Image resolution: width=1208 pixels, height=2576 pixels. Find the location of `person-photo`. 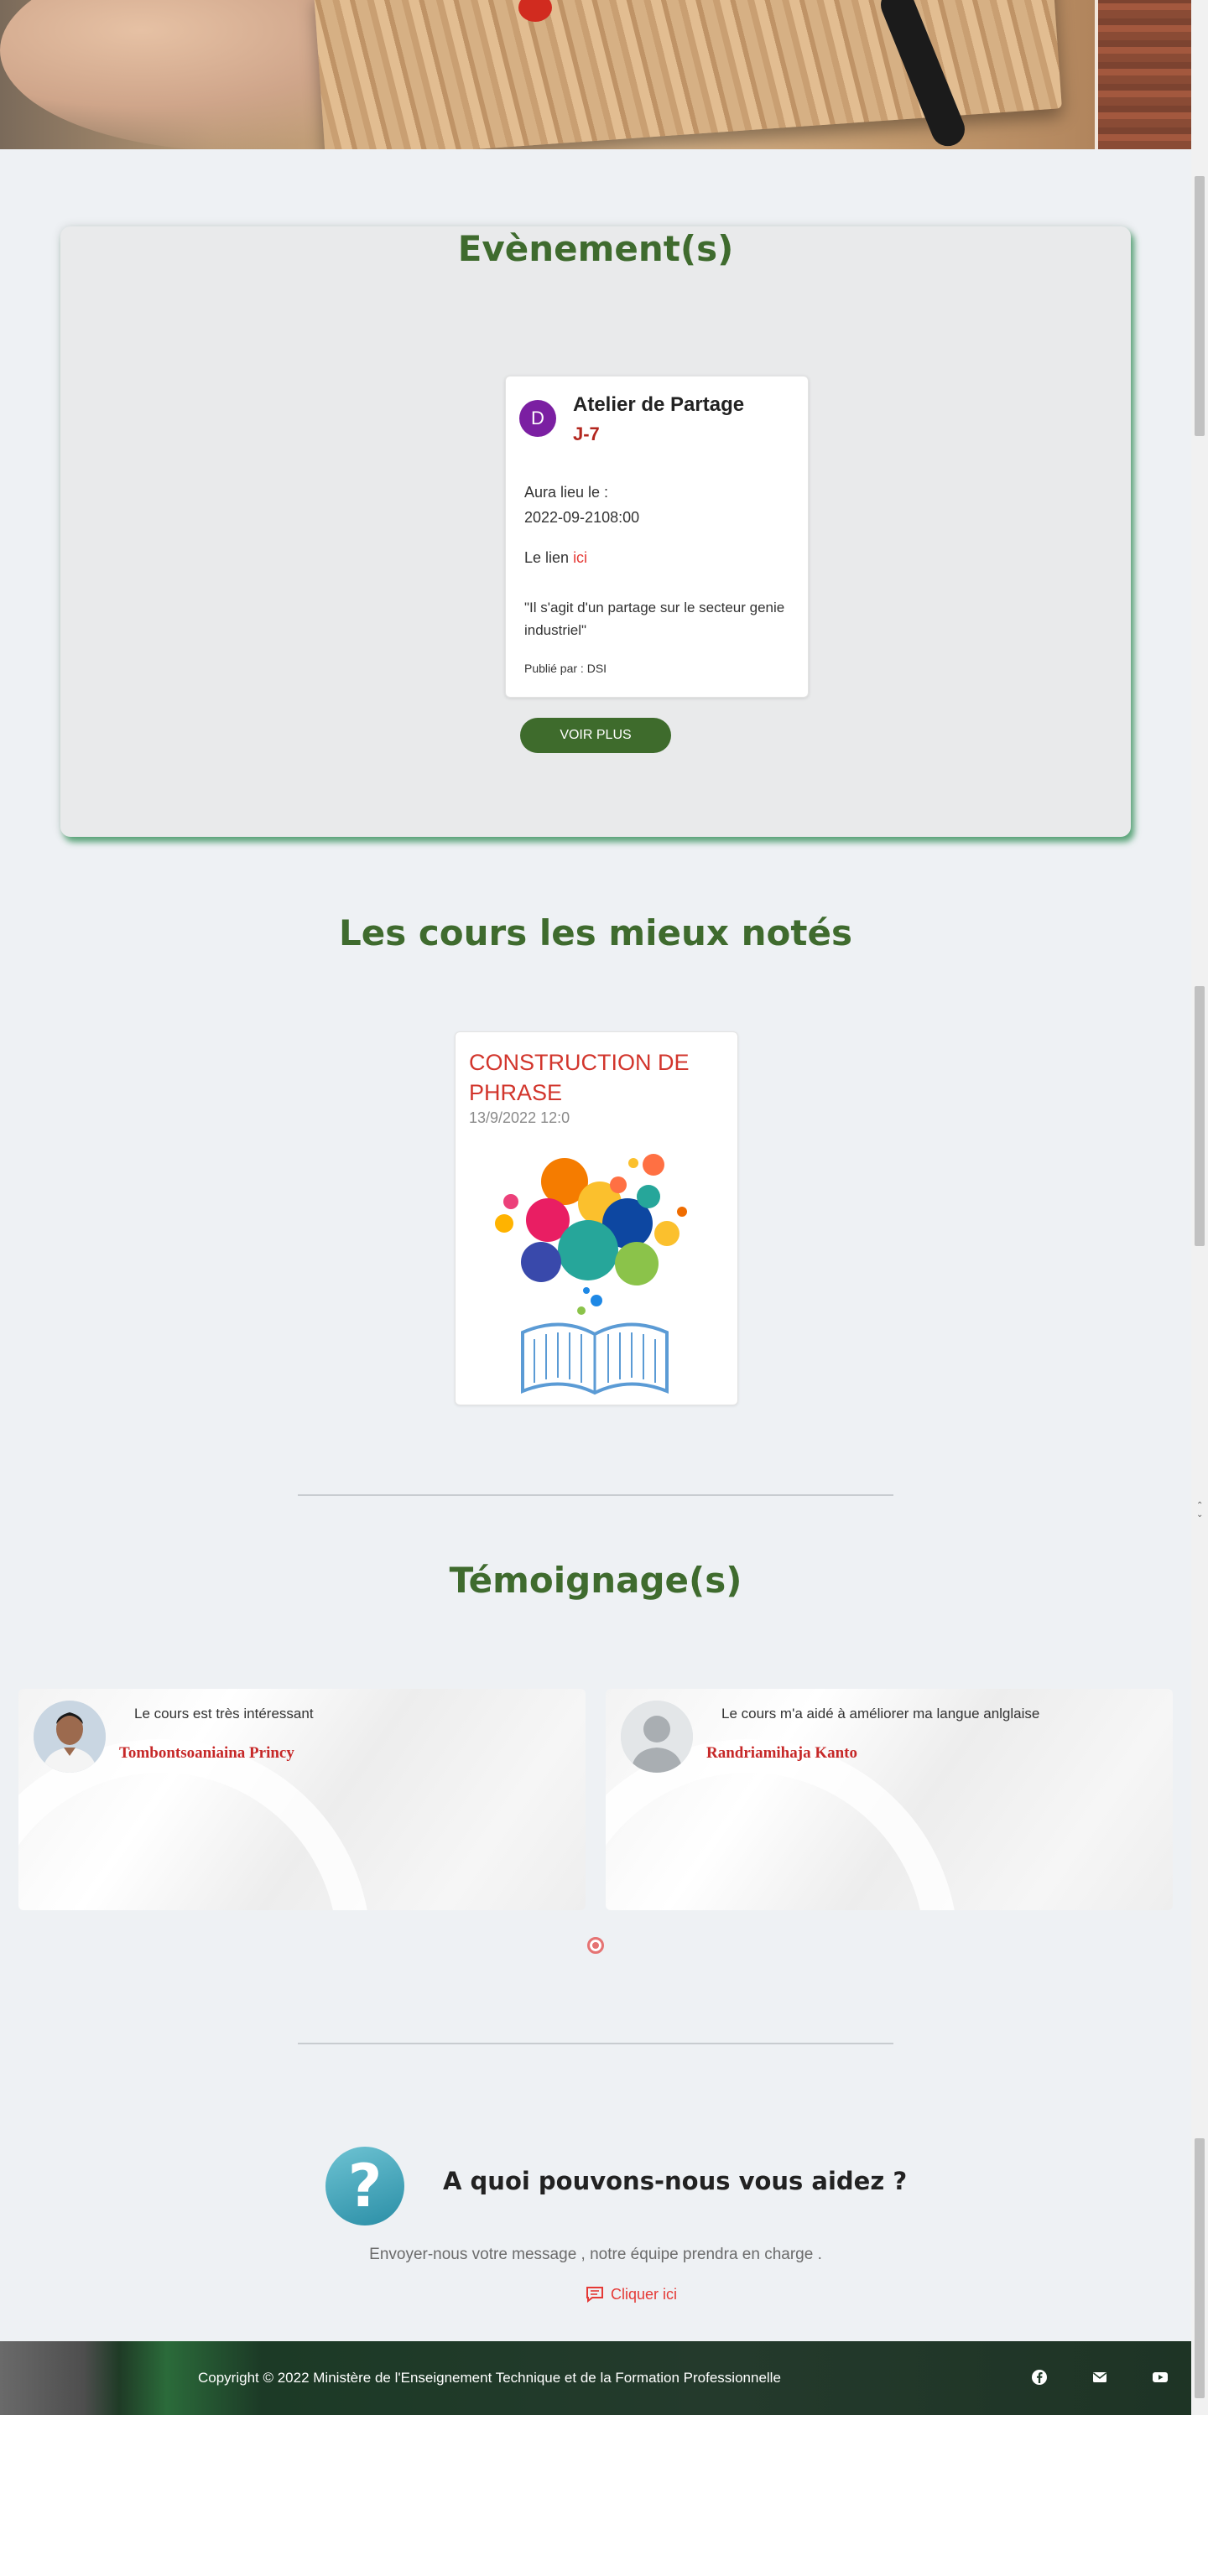

person-photo is located at coordinates (70, 1737).